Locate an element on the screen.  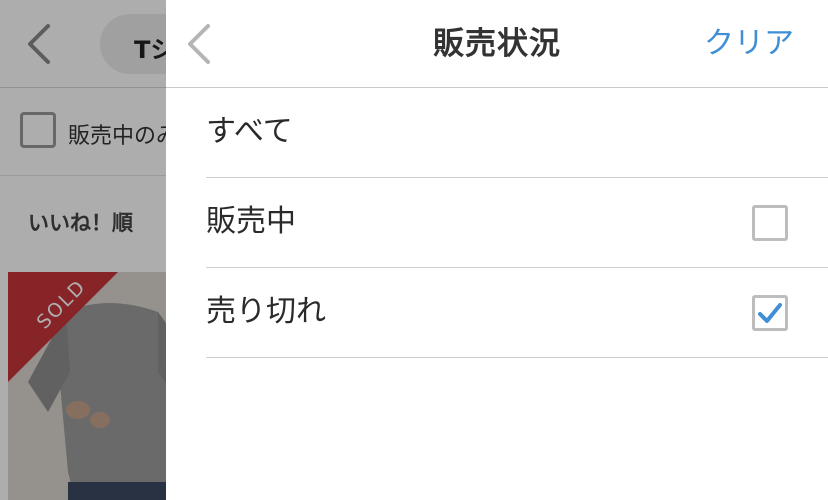
back-chevron-icon is located at coordinates (198, 44).